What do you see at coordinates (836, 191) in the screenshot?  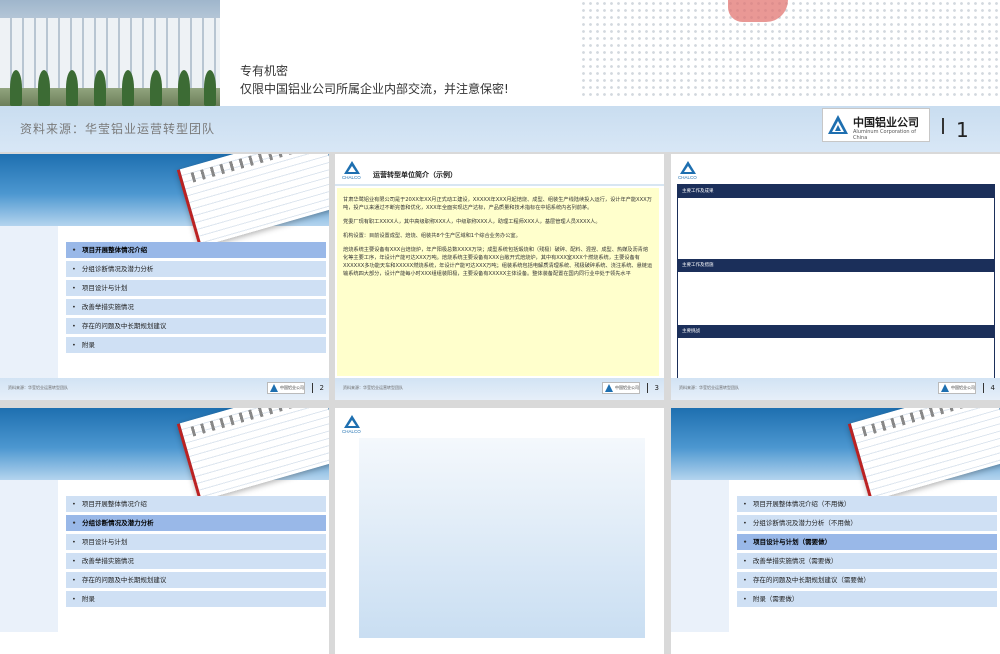 I see `section-bar-results: 主要工作及成果` at bounding box center [836, 191].